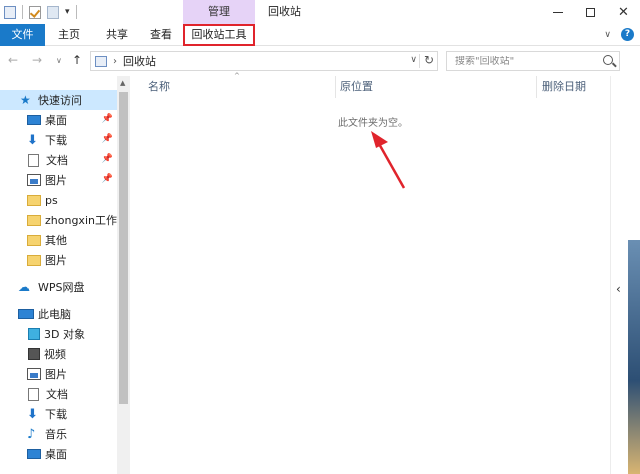 The image size is (640, 474). What do you see at coordinates (35, 314) in the screenshot?
I see `sidebar-item-this-pc: 此电脑` at bounding box center [35, 314].